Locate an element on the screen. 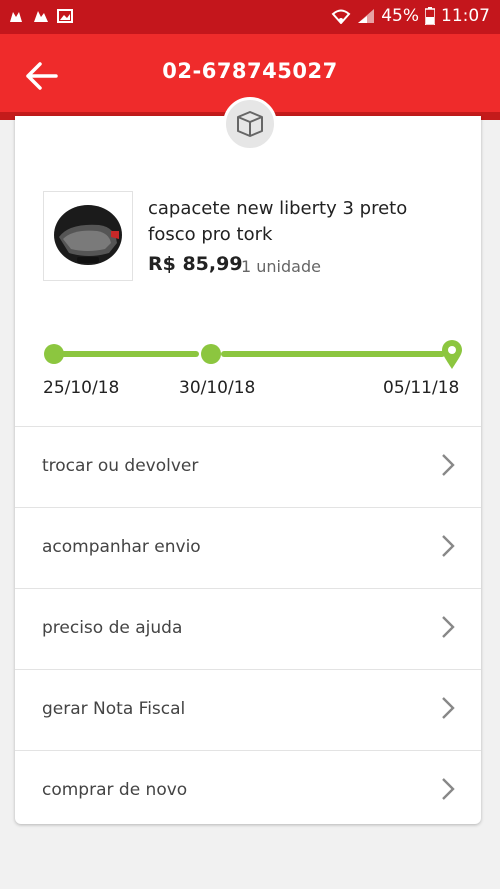 The image size is (500, 889). status-bar: 45% 11:07 is located at coordinates (250, 17).